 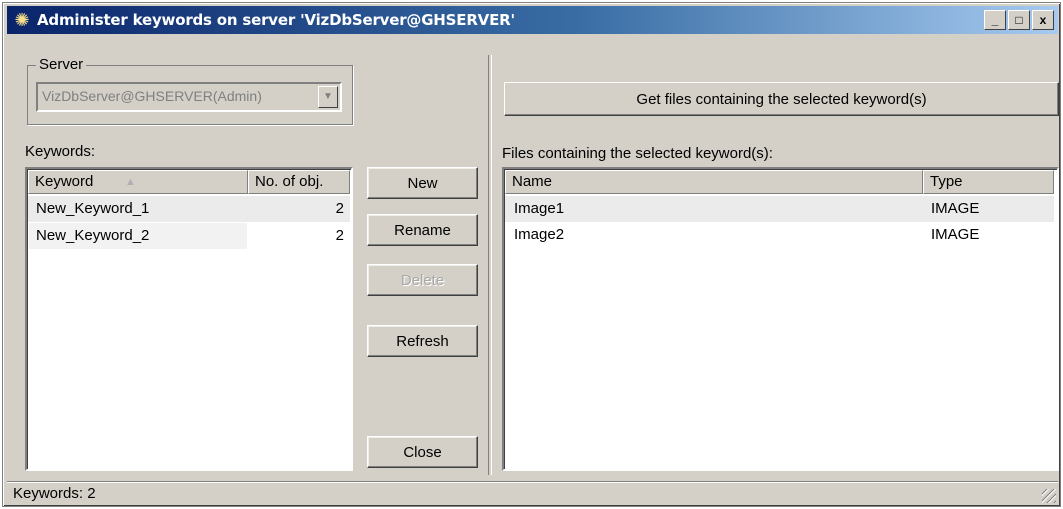 I want to click on refresh-button: Refresh, so click(x=422, y=341).